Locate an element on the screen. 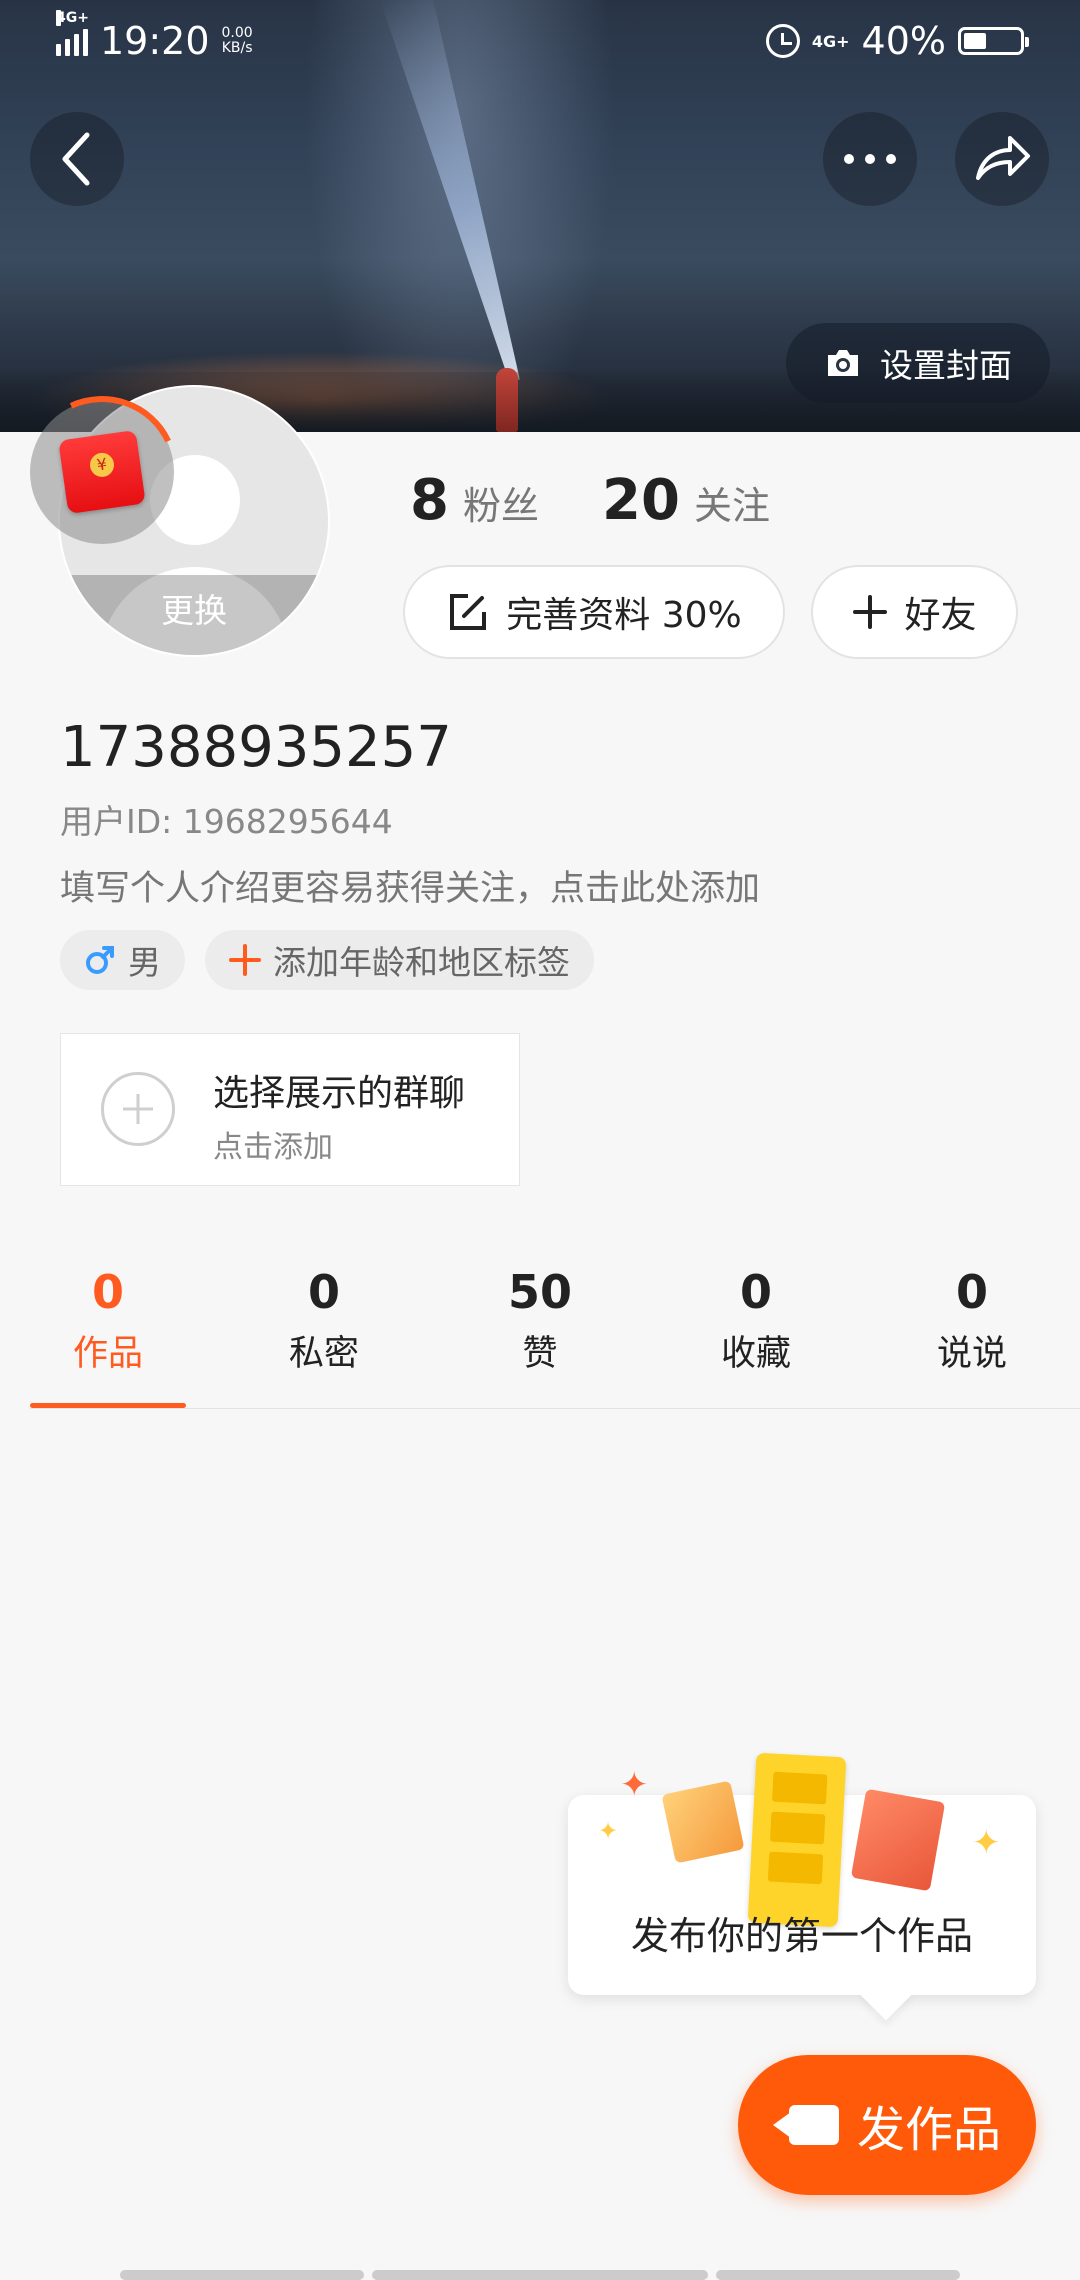 This screenshot has height=2280, width=1080. tab-likes: 50 赞 is located at coordinates (540, 1320).